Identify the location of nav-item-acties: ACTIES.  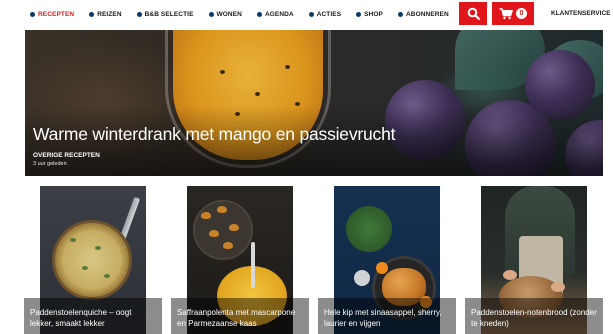
(325, 14).